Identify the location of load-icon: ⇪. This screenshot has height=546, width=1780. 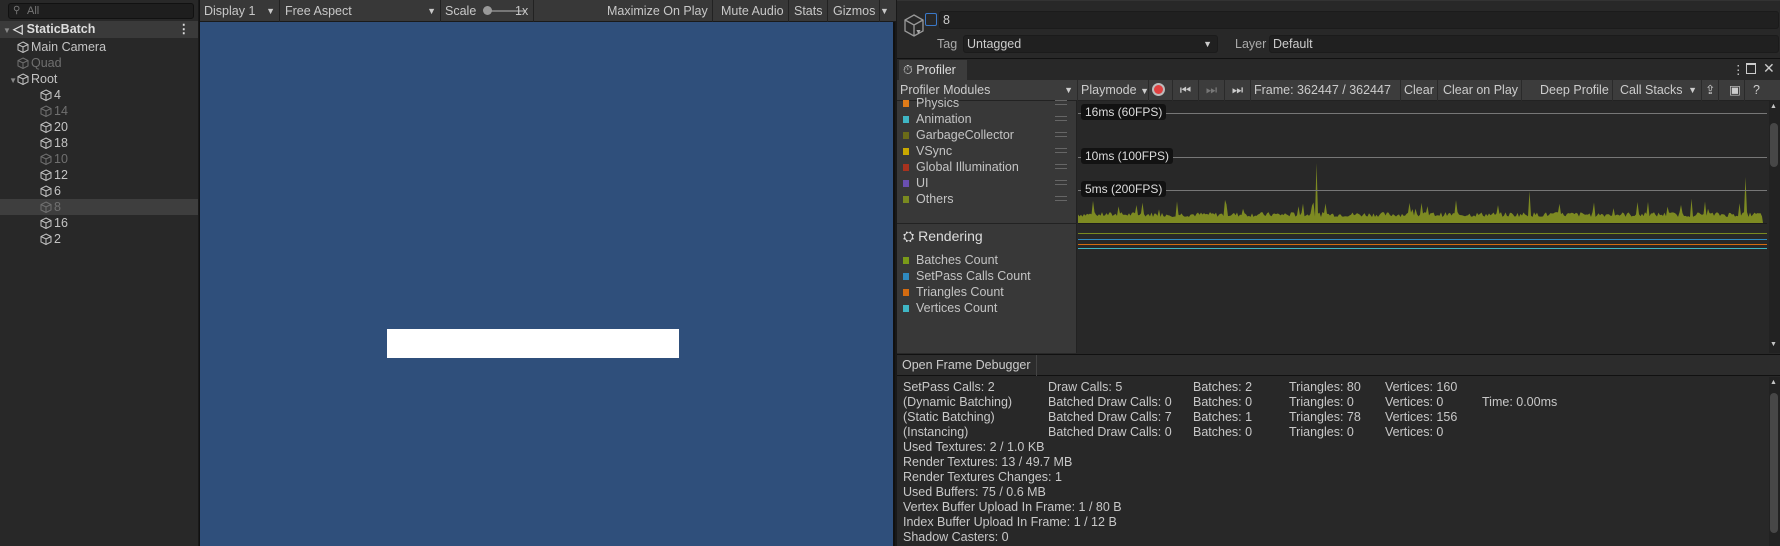
(1711, 90).